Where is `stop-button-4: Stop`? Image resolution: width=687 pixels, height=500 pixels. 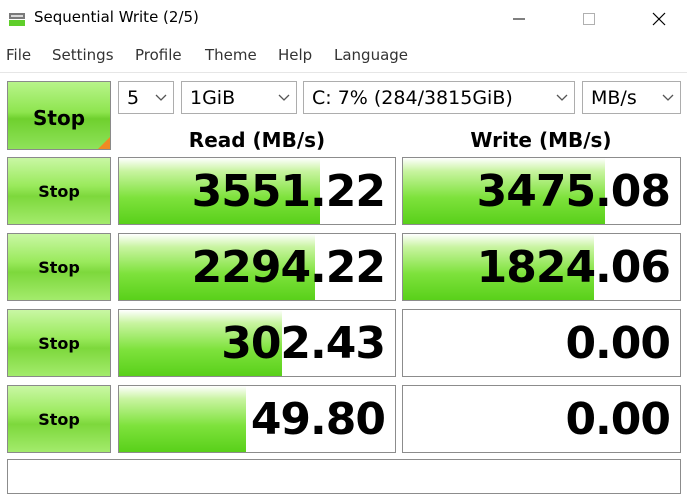 stop-button-4: Stop is located at coordinates (59, 419).